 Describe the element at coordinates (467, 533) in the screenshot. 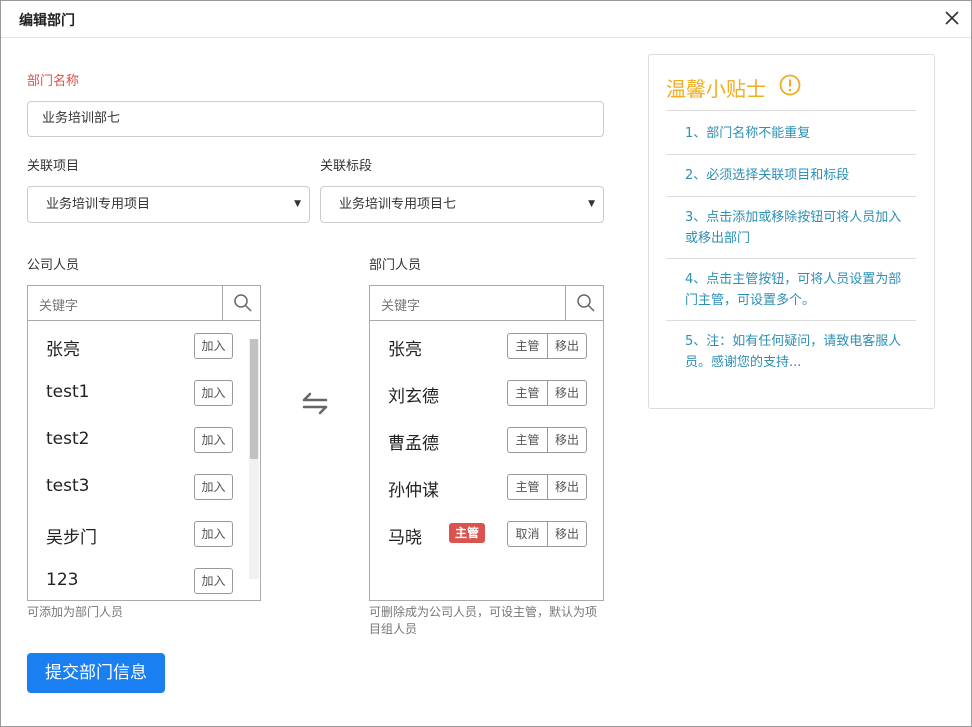

I see `manager-badge: 主管` at that location.